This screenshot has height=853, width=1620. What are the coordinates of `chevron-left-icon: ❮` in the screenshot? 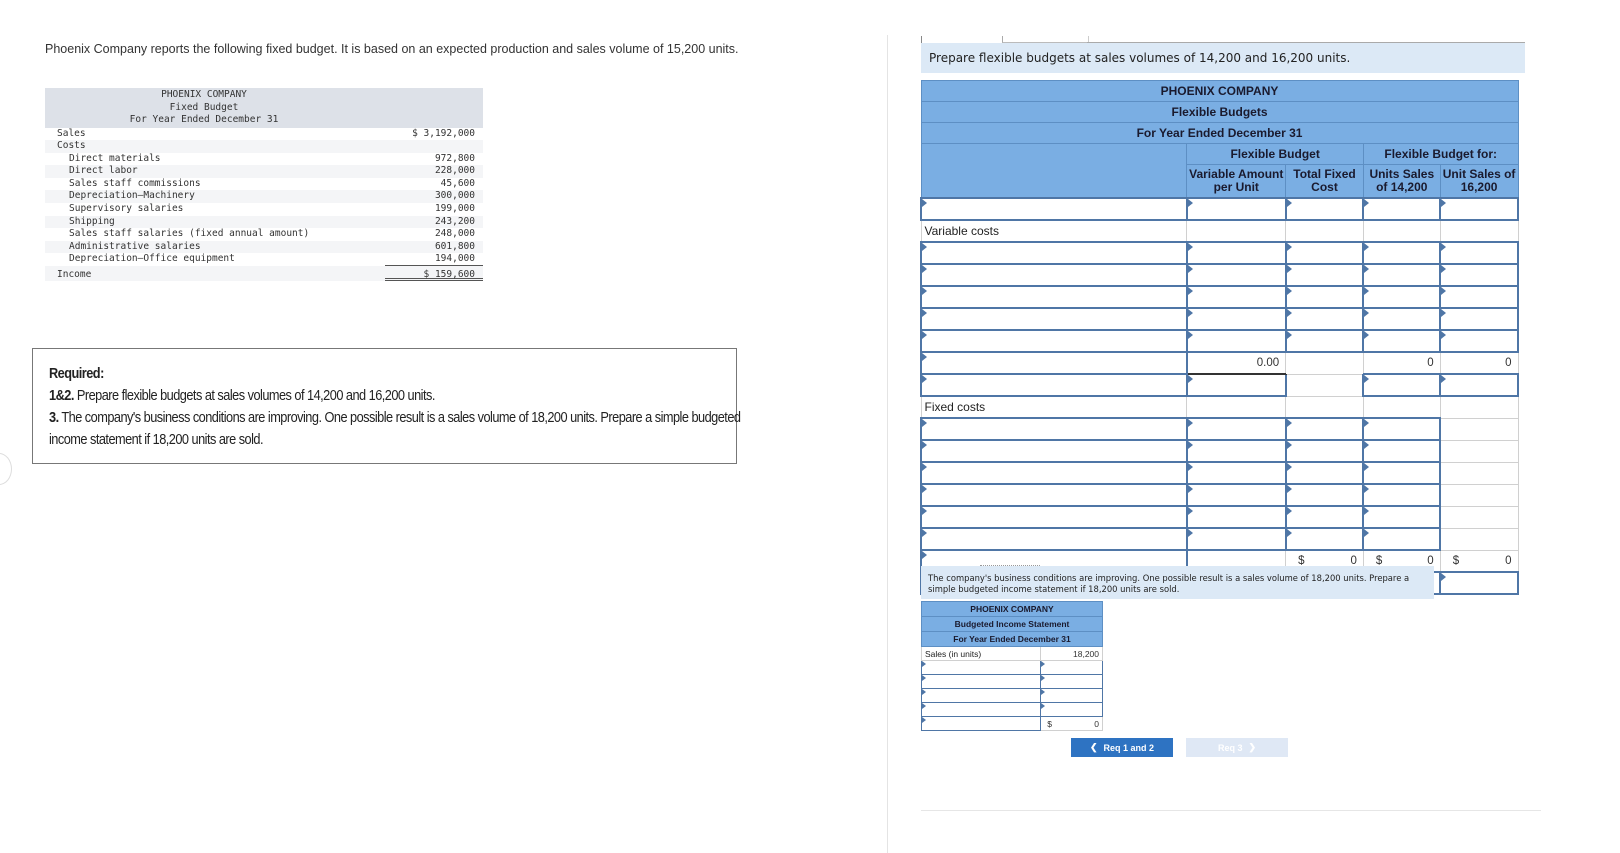 It's located at (1093, 747).